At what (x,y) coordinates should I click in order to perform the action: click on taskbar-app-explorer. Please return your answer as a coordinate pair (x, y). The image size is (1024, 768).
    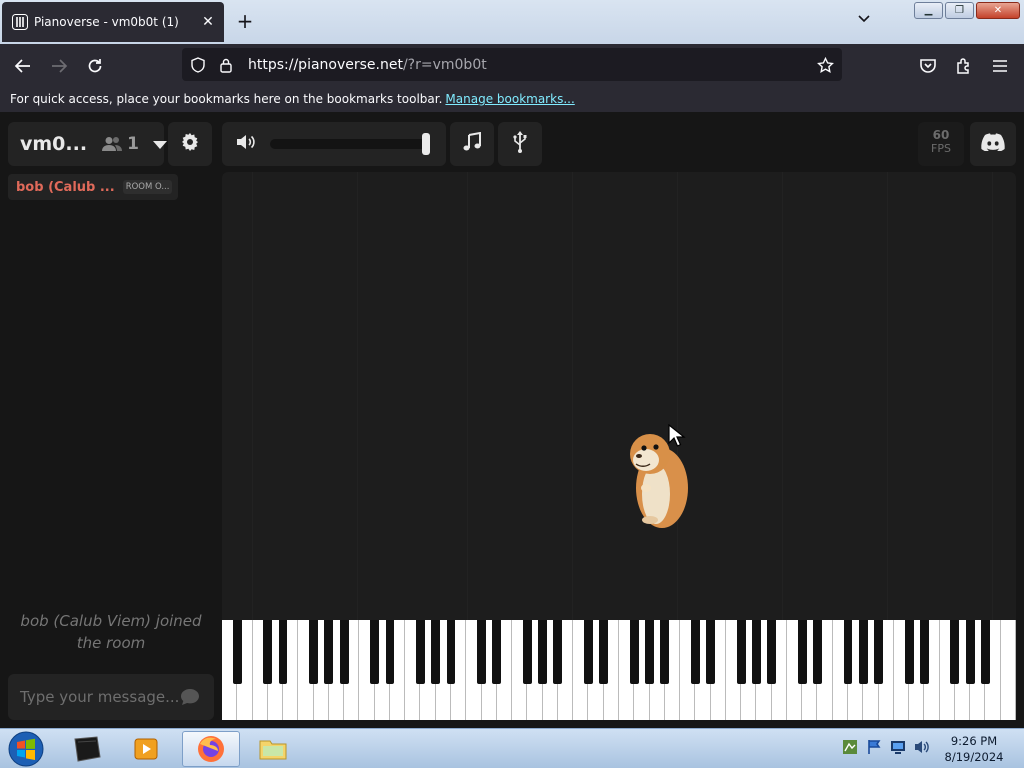
    Looking at the image, I should click on (273, 749).